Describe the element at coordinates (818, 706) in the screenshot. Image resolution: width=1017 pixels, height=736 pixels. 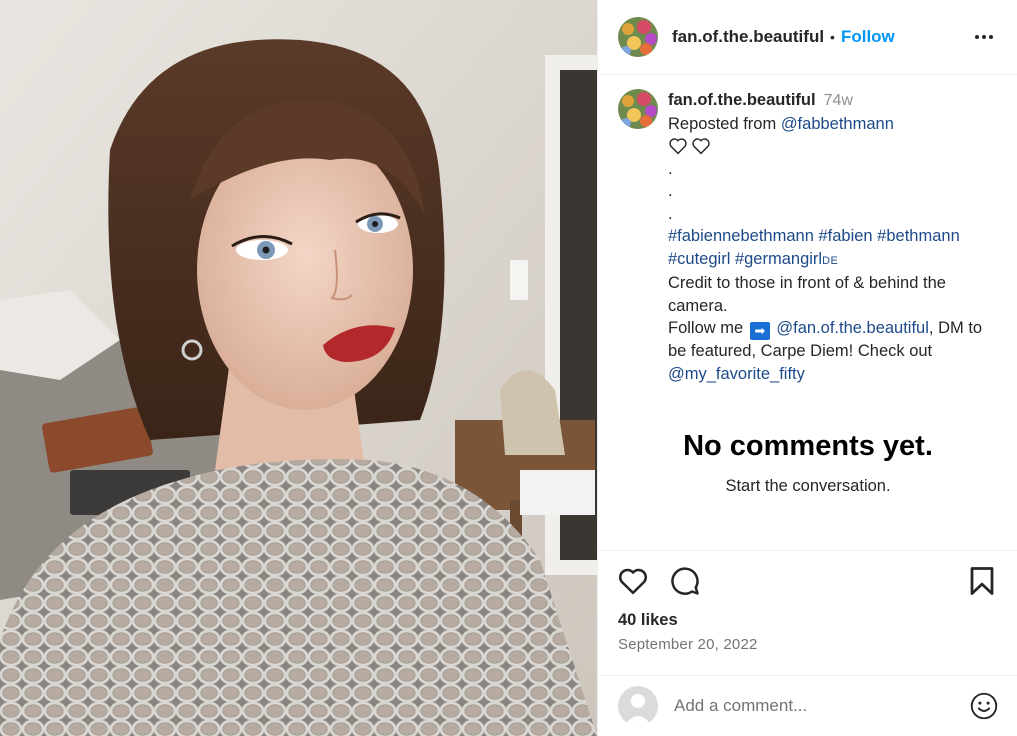
I see `comment-input` at that location.